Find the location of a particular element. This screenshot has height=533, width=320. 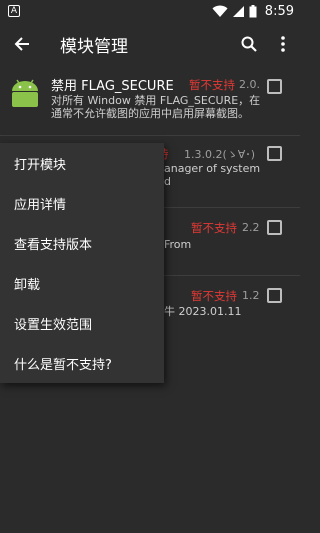

version-label: 1.3.0.2(ゝ∀･) is located at coordinates (220, 154).